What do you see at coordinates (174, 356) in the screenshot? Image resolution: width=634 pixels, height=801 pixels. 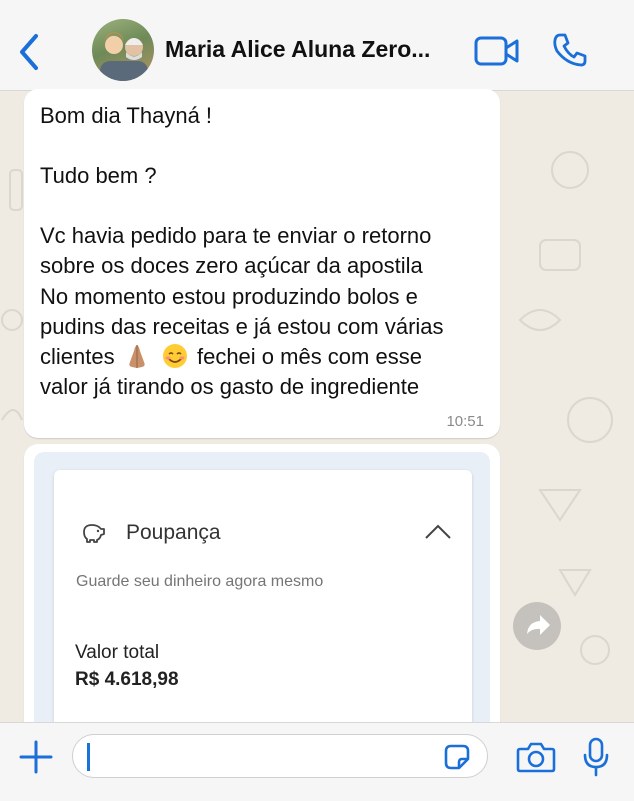 I see `smiling-face-icon` at bounding box center [174, 356].